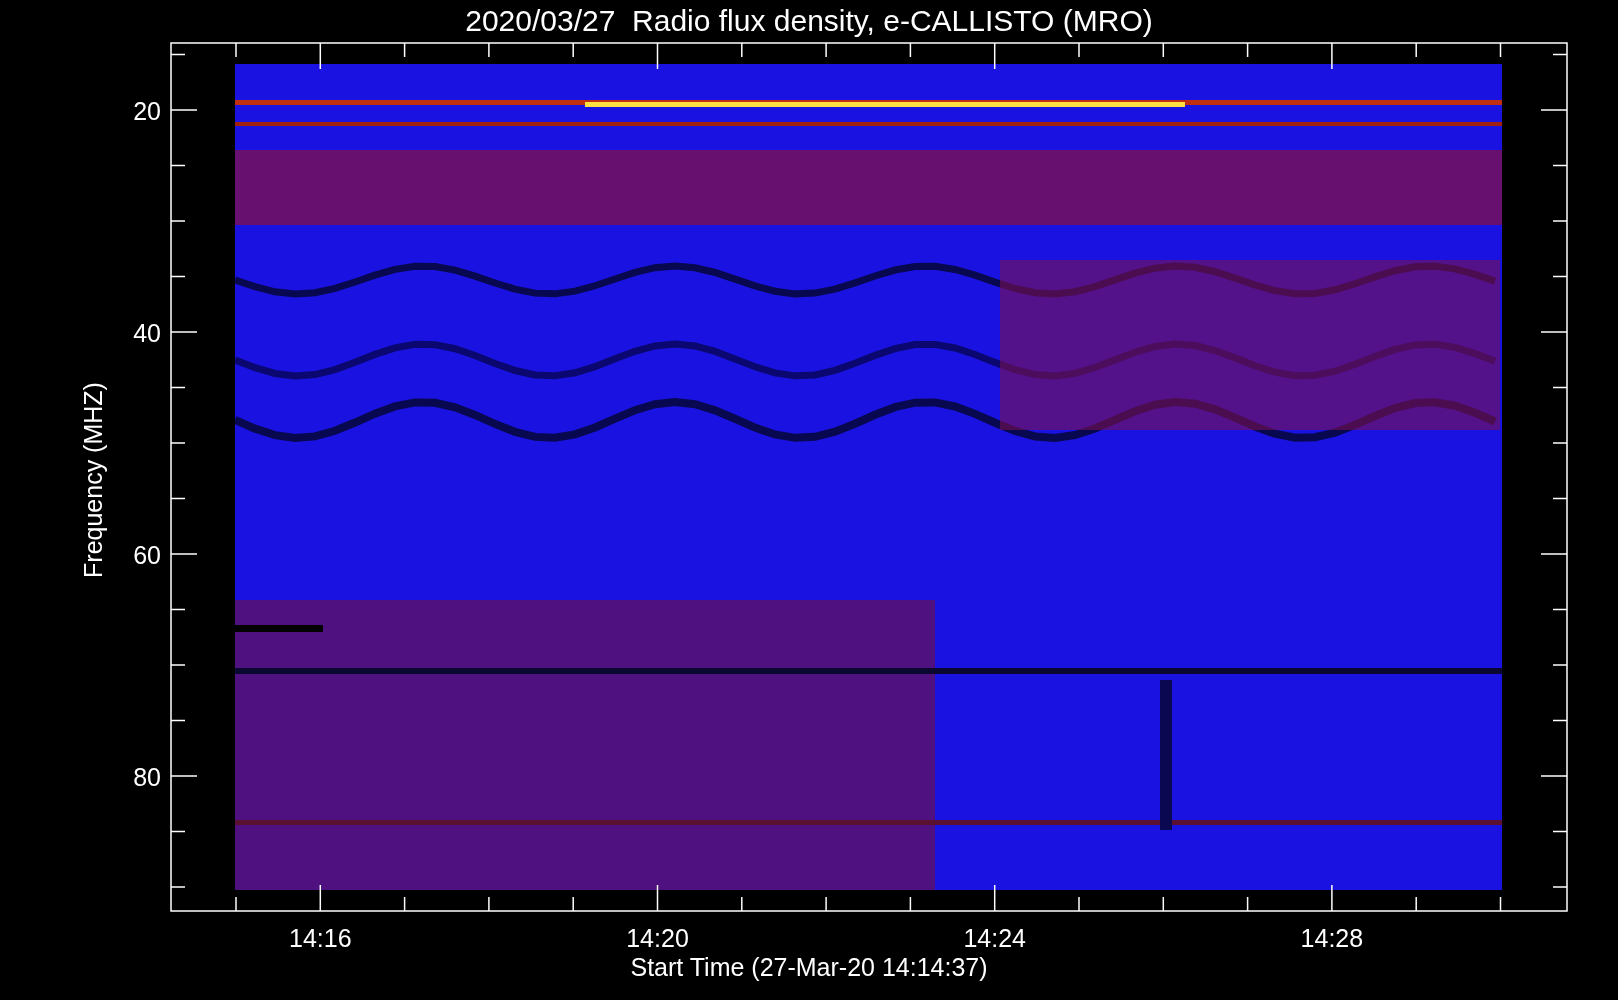 Image resolution: width=1618 pixels, height=1000 pixels. I want to click on chart-title: 2020/03/27 Radio flux density, e-CALLISTO (MRO), so click(809, 20).